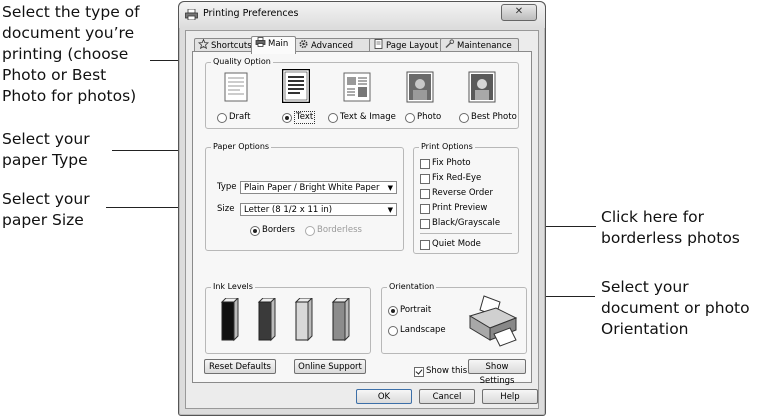  Describe the element at coordinates (333, 118) in the screenshot. I see `text-image-radio` at that location.